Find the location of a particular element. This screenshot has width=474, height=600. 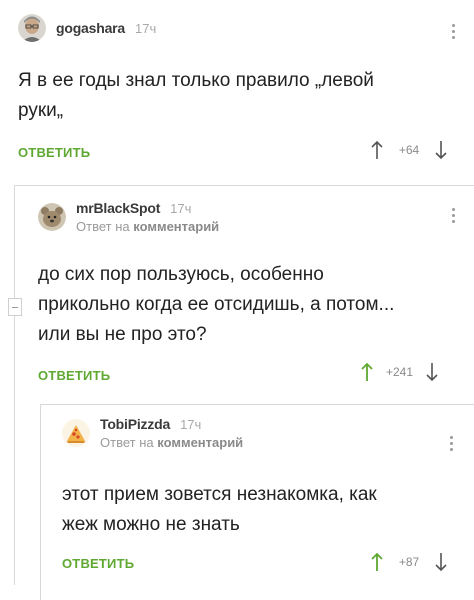

name-row: gogashara 17ч is located at coordinates (106, 28).